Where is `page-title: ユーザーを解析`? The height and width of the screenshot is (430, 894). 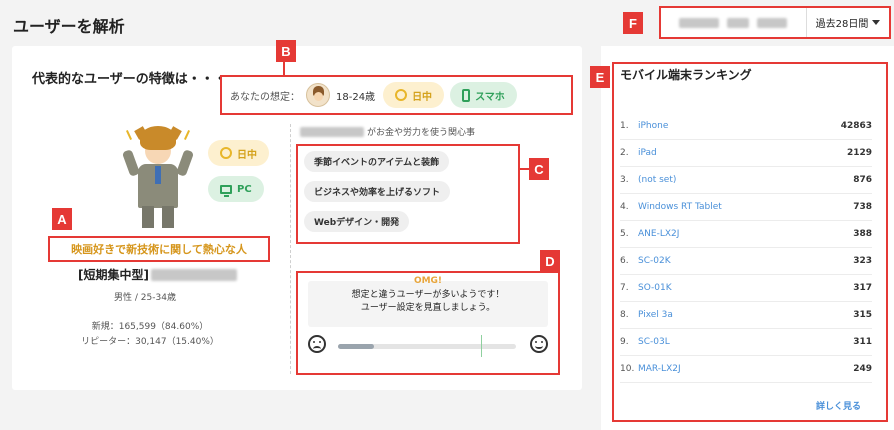
page-title: ユーザーを解析 is located at coordinates (69, 26).